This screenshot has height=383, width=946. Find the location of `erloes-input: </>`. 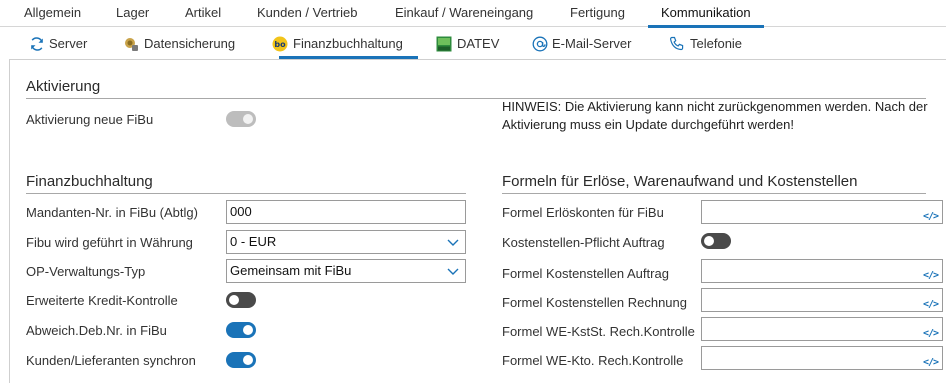

erloes-input: </> is located at coordinates (822, 212).